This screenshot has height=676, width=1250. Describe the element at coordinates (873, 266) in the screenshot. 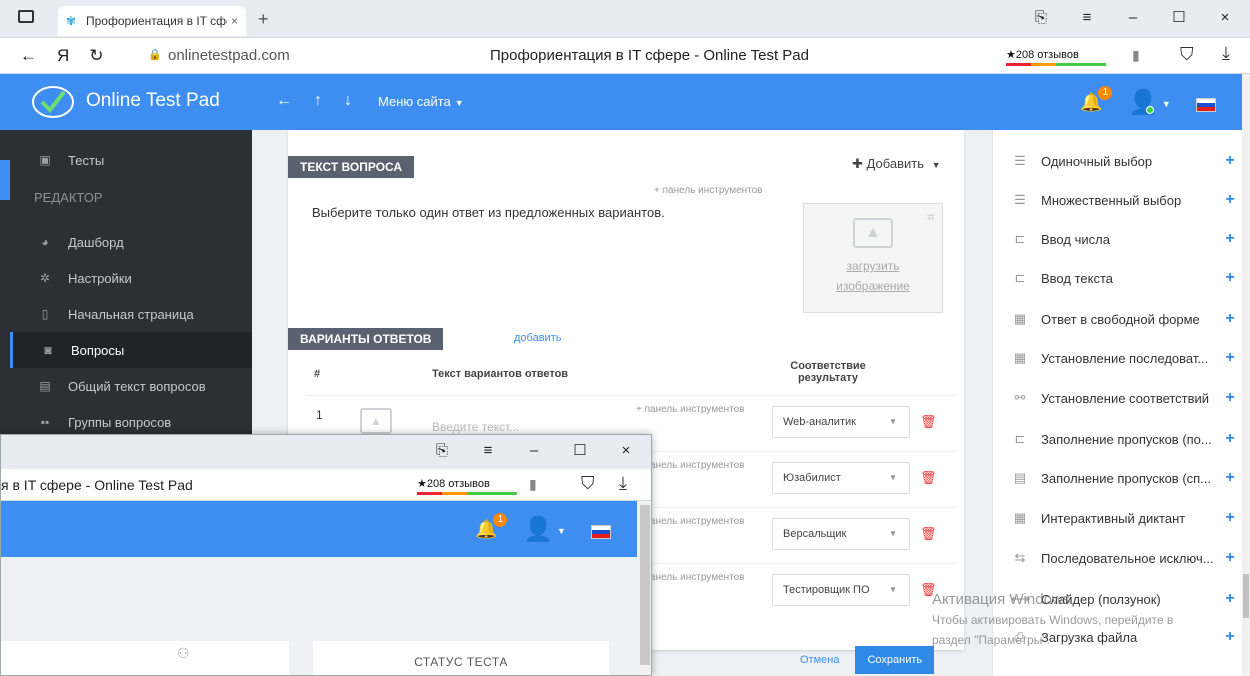

I see `upload-link-line1: загрузить` at that location.